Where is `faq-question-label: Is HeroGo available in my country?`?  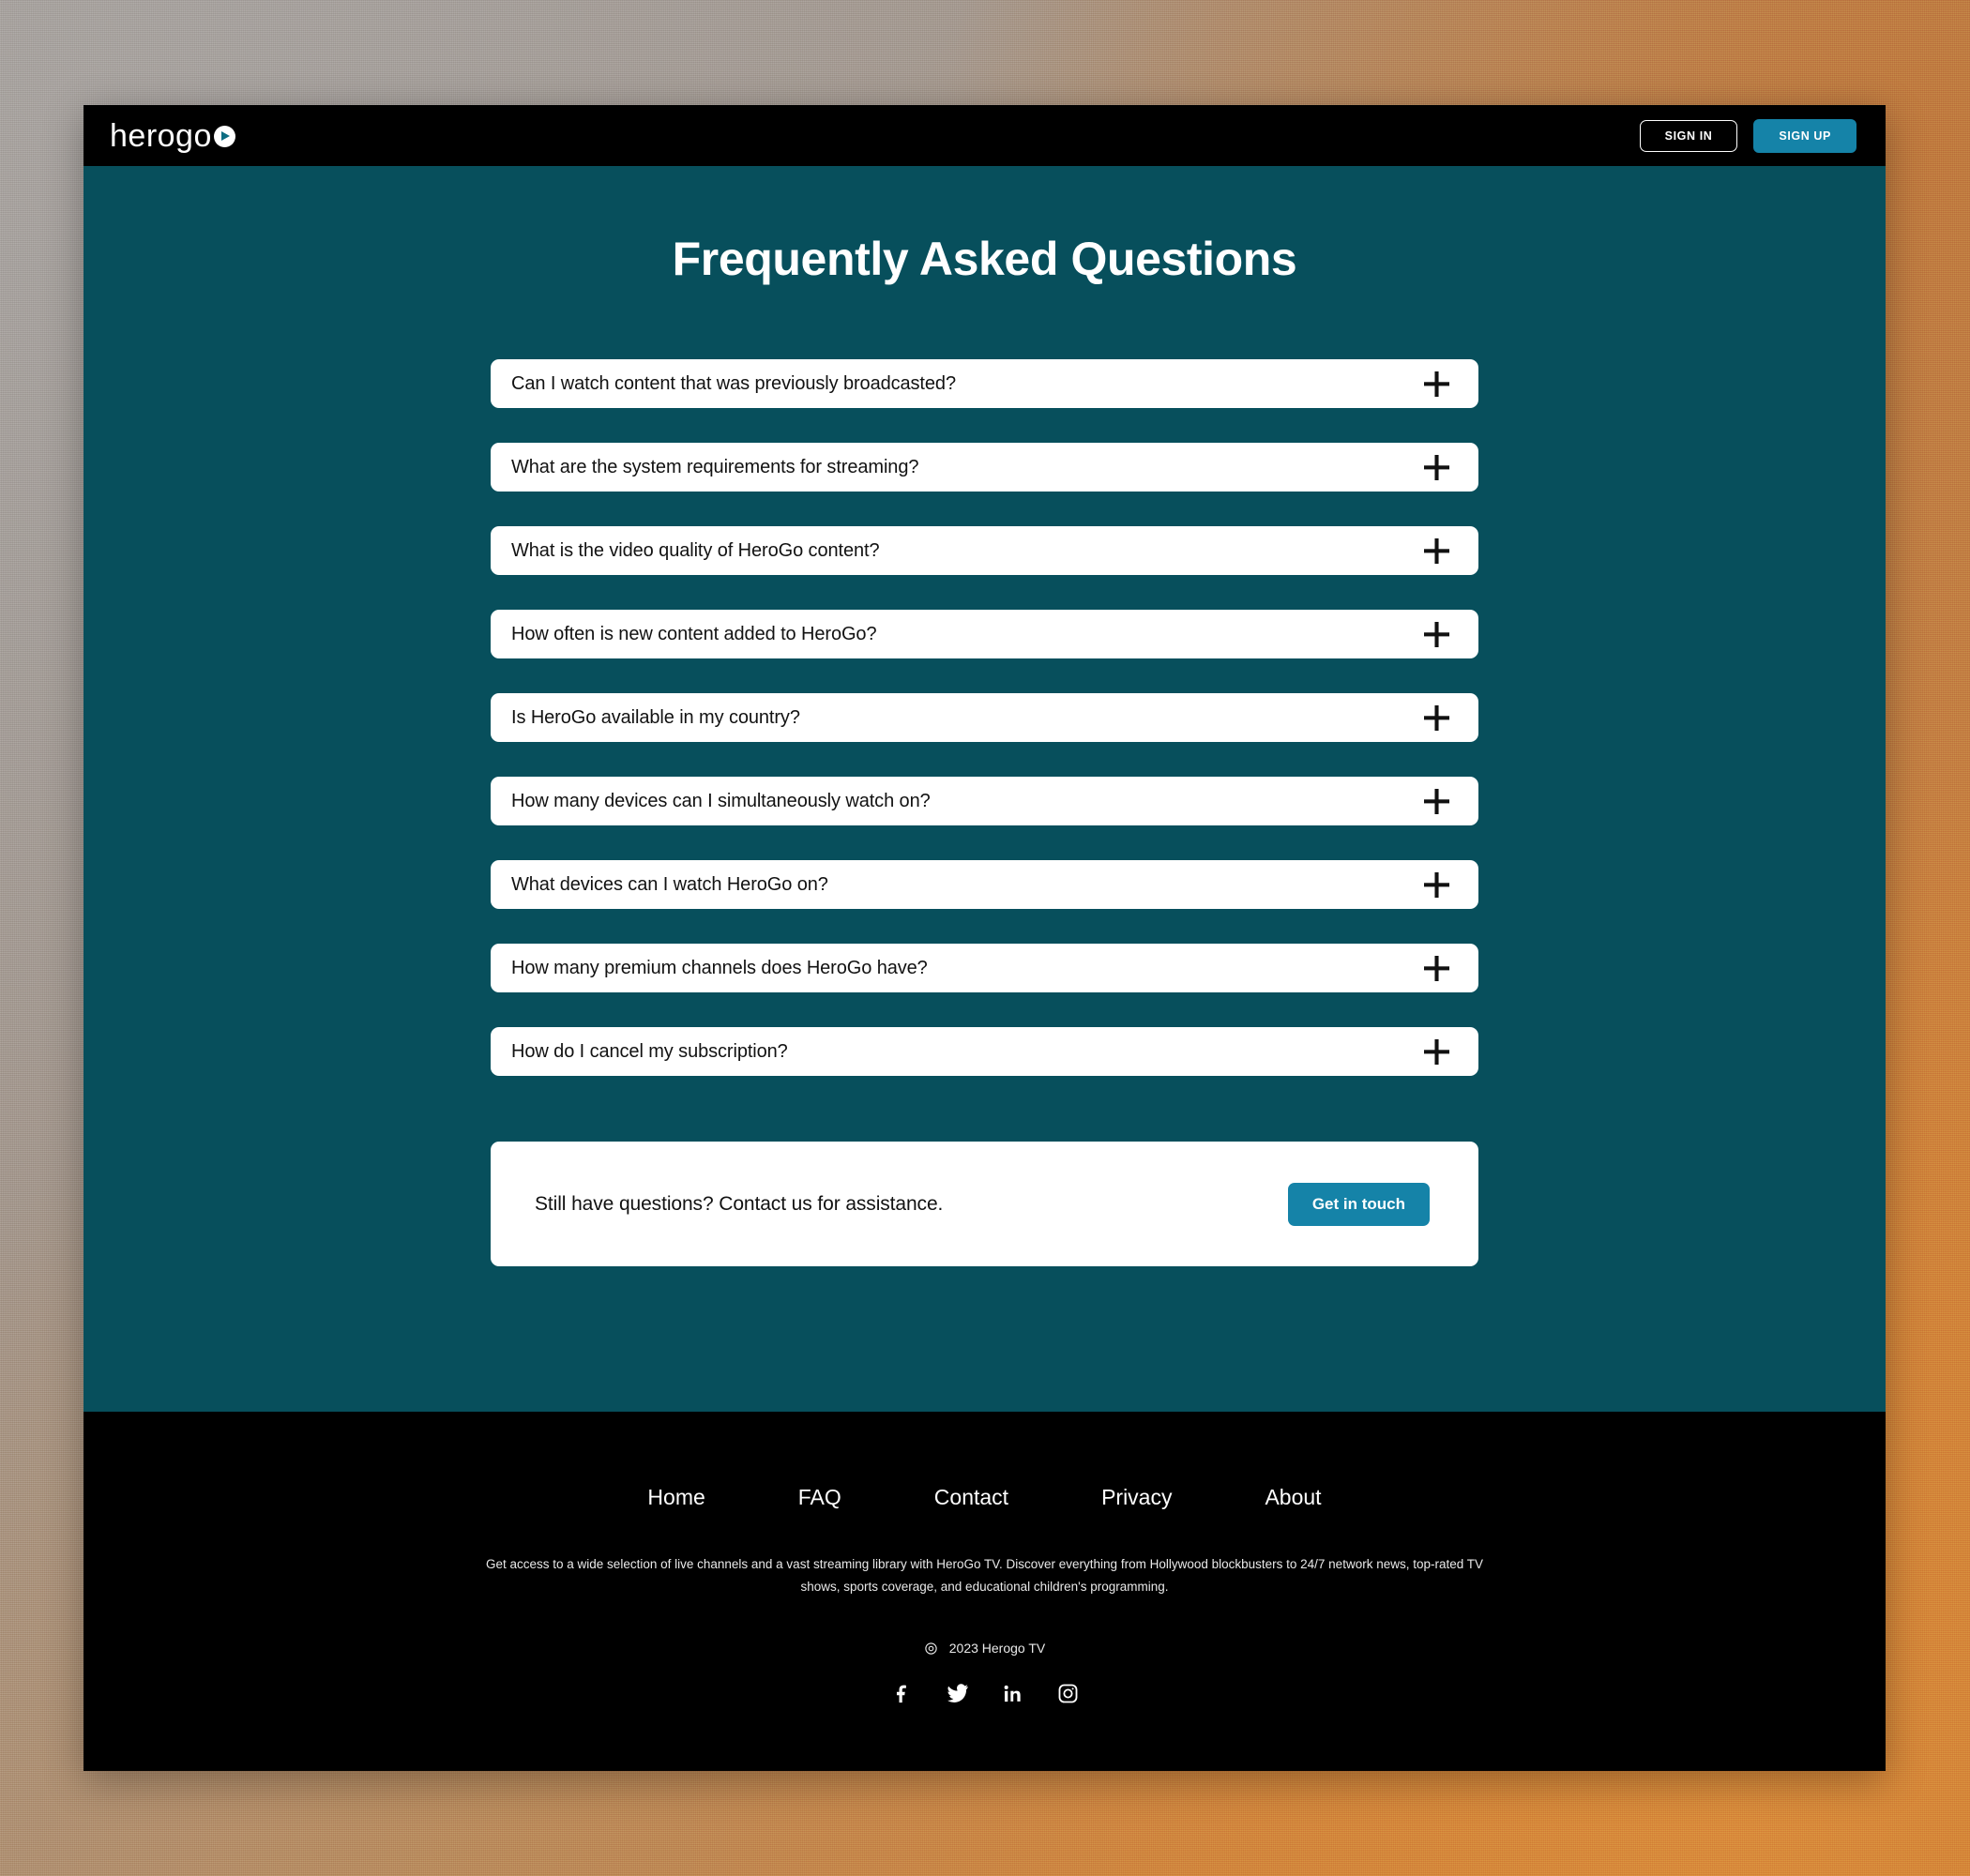 faq-question-label: Is HeroGo available in my country? is located at coordinates (655, 717).